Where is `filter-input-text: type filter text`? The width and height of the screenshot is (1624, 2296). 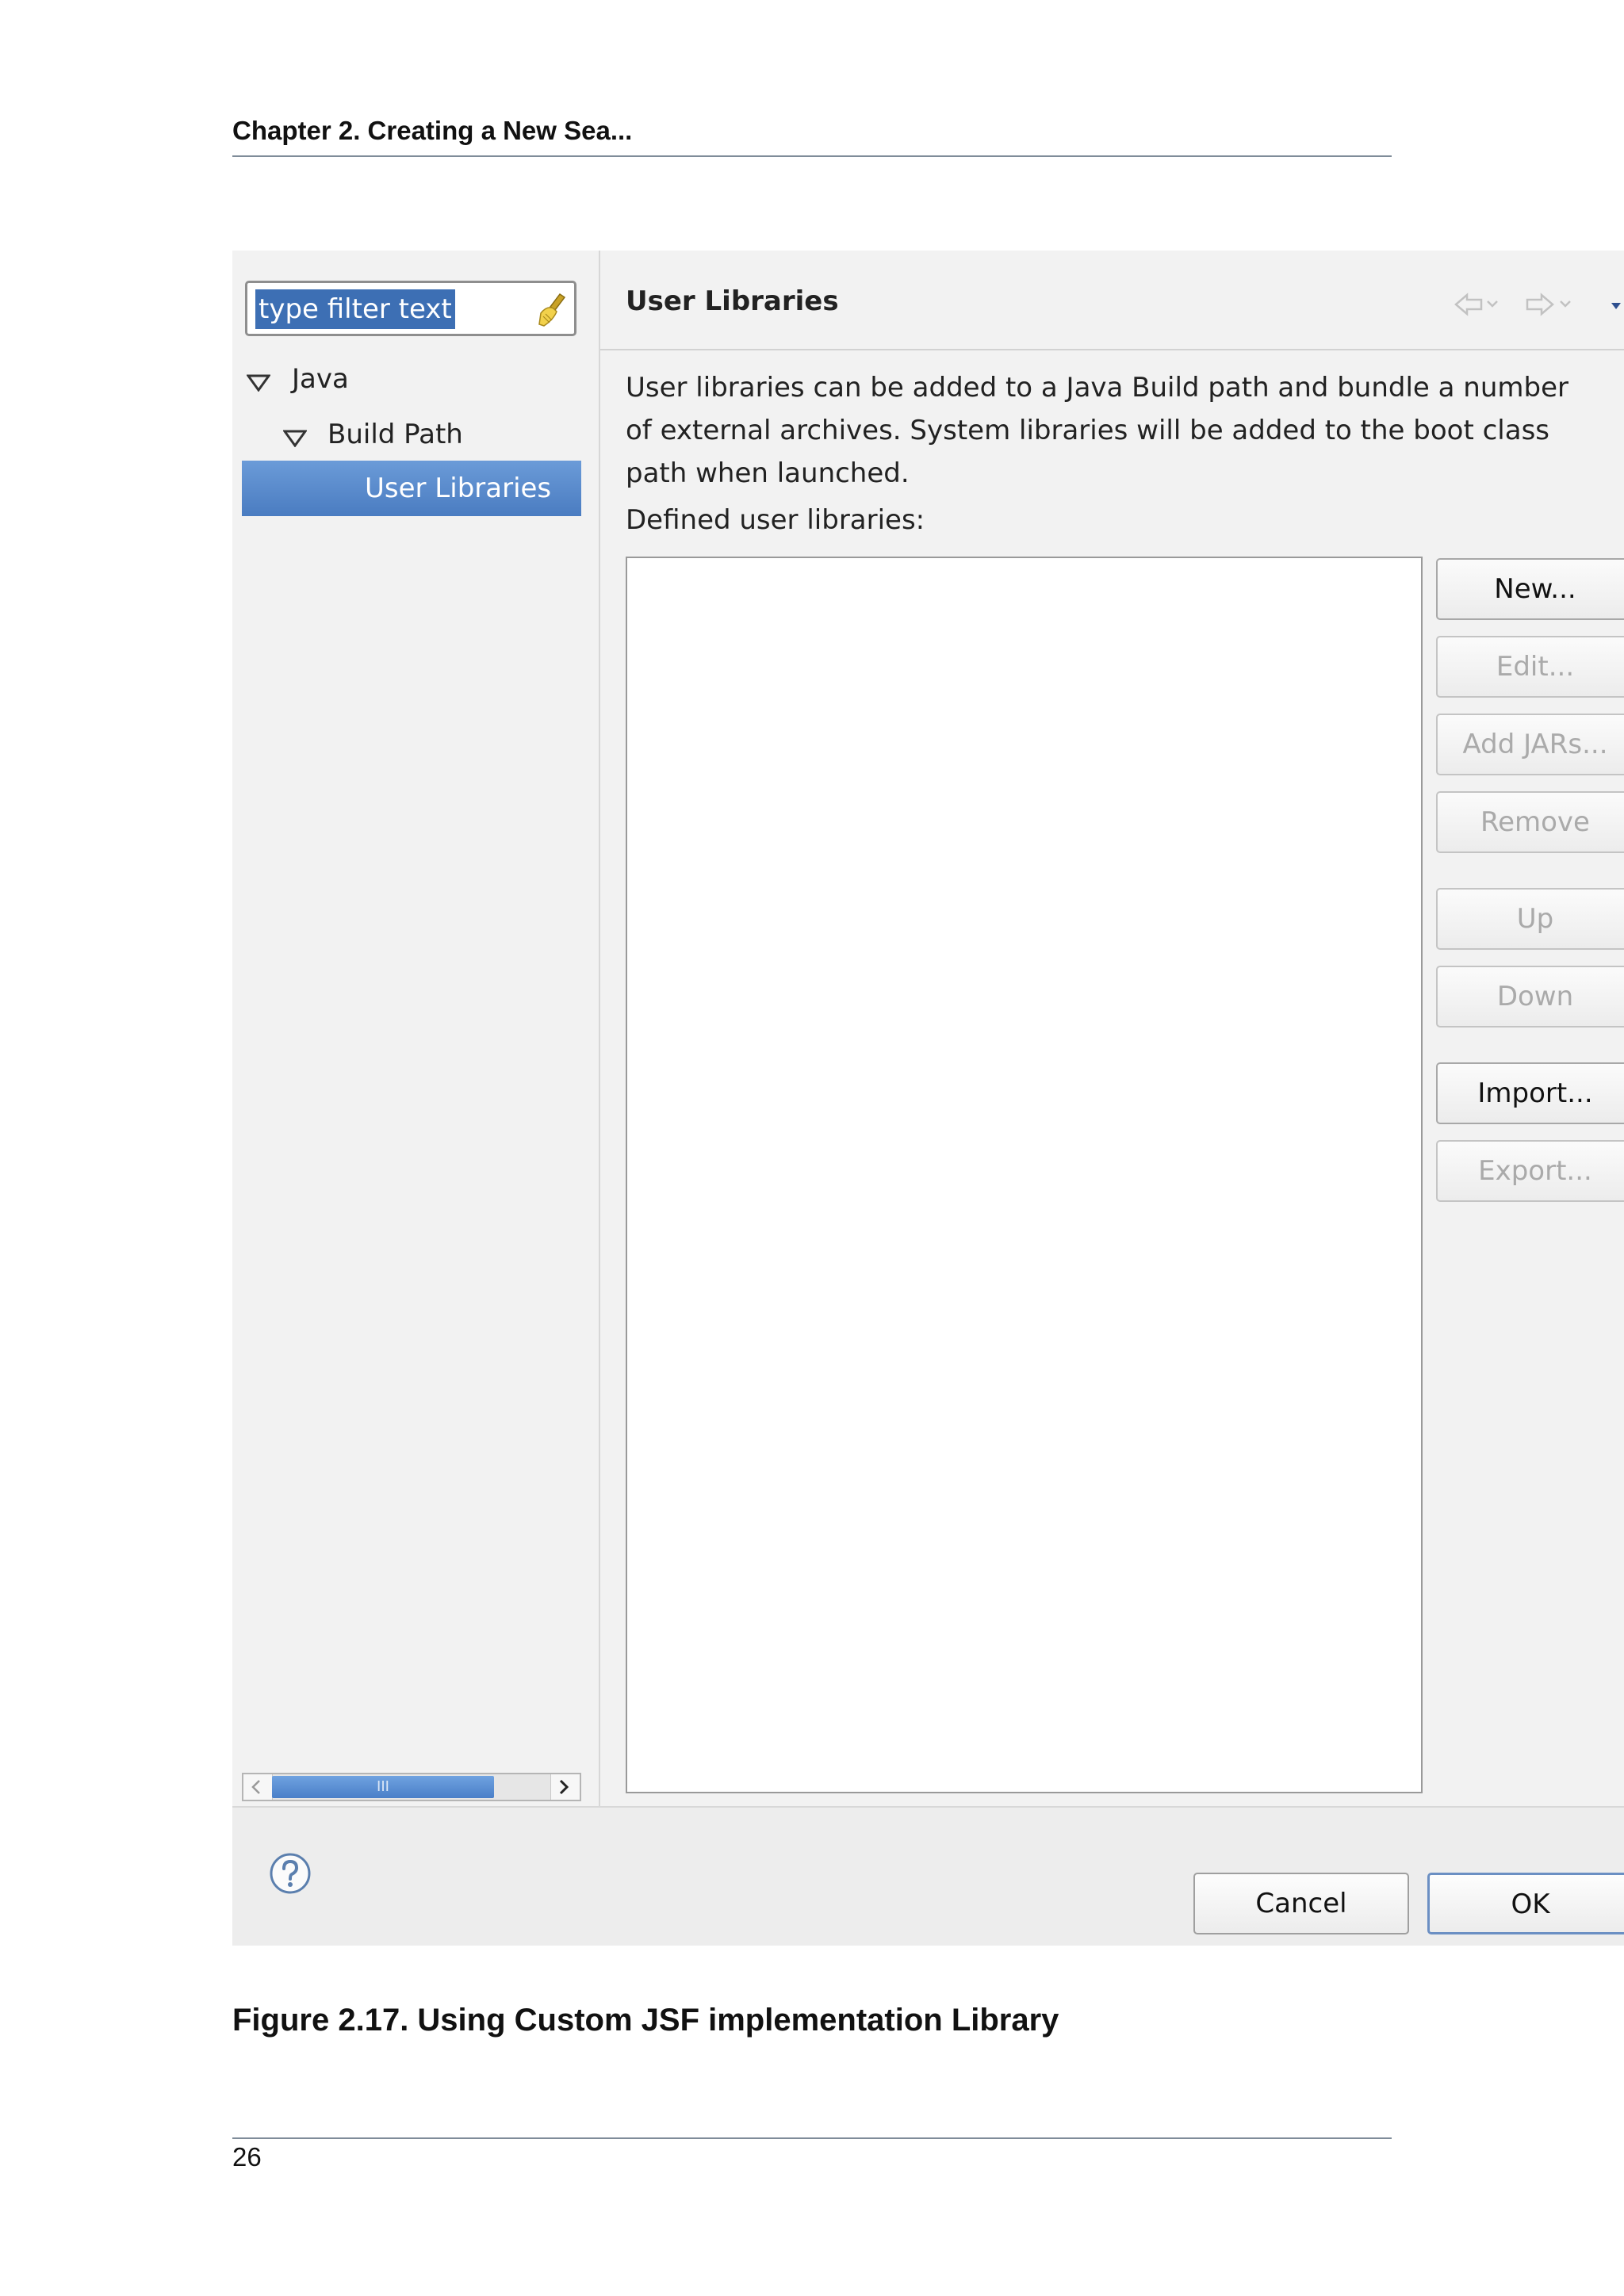 filter-input-text: type filter text is located at coordinates (355, 309).